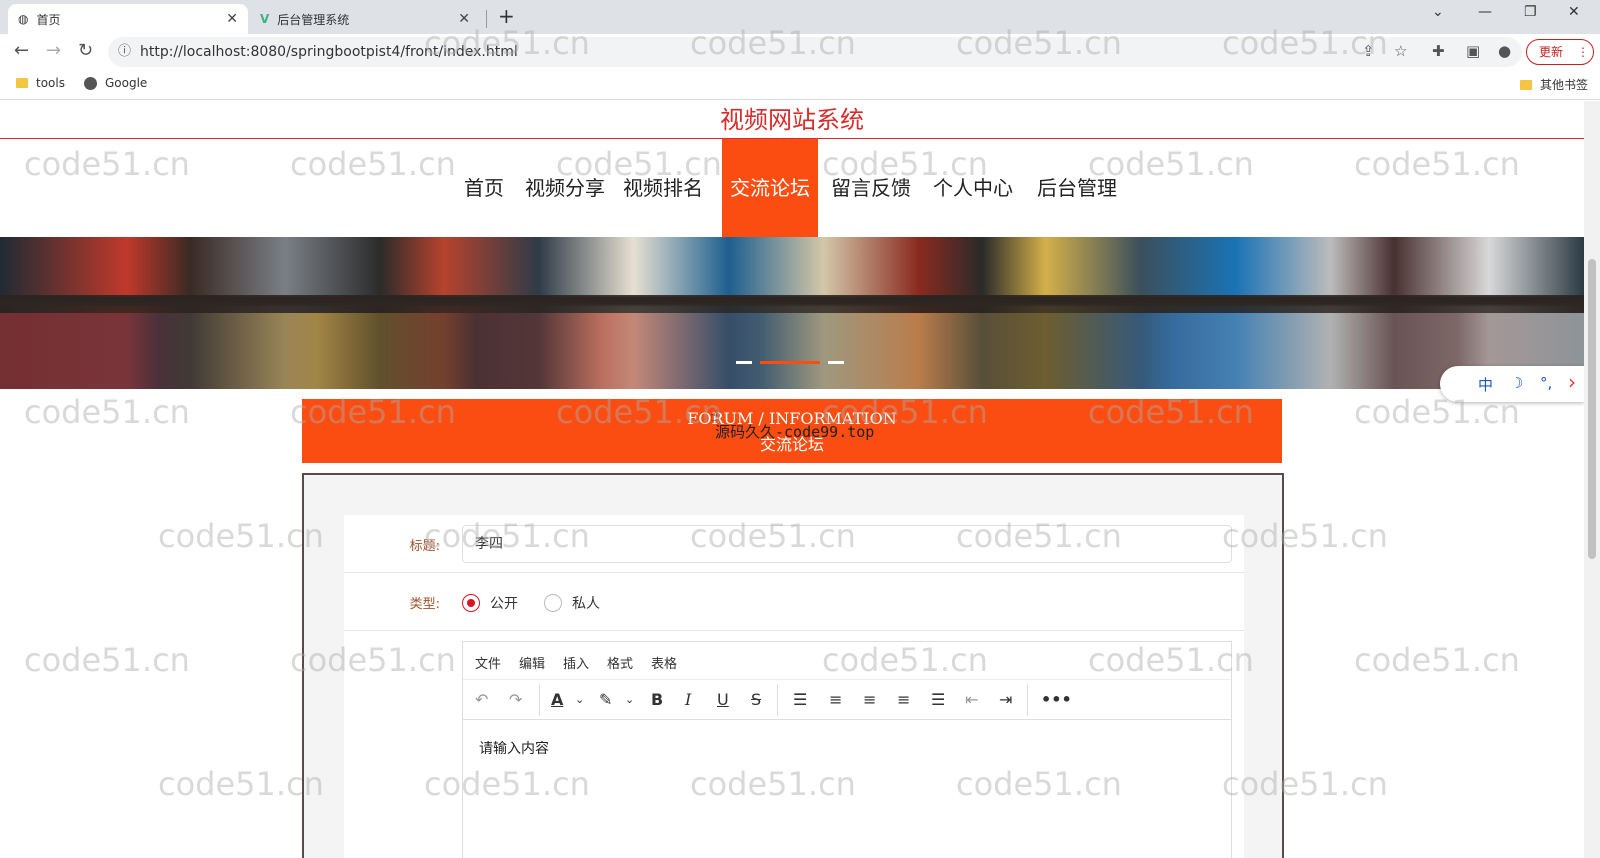 The height and width of the screenshot is (858, 1600). What do you see at coordinates (1438, 51) in the screenshot?
I see `extensions-icon: ✚` at bounding box center [1438, 51].